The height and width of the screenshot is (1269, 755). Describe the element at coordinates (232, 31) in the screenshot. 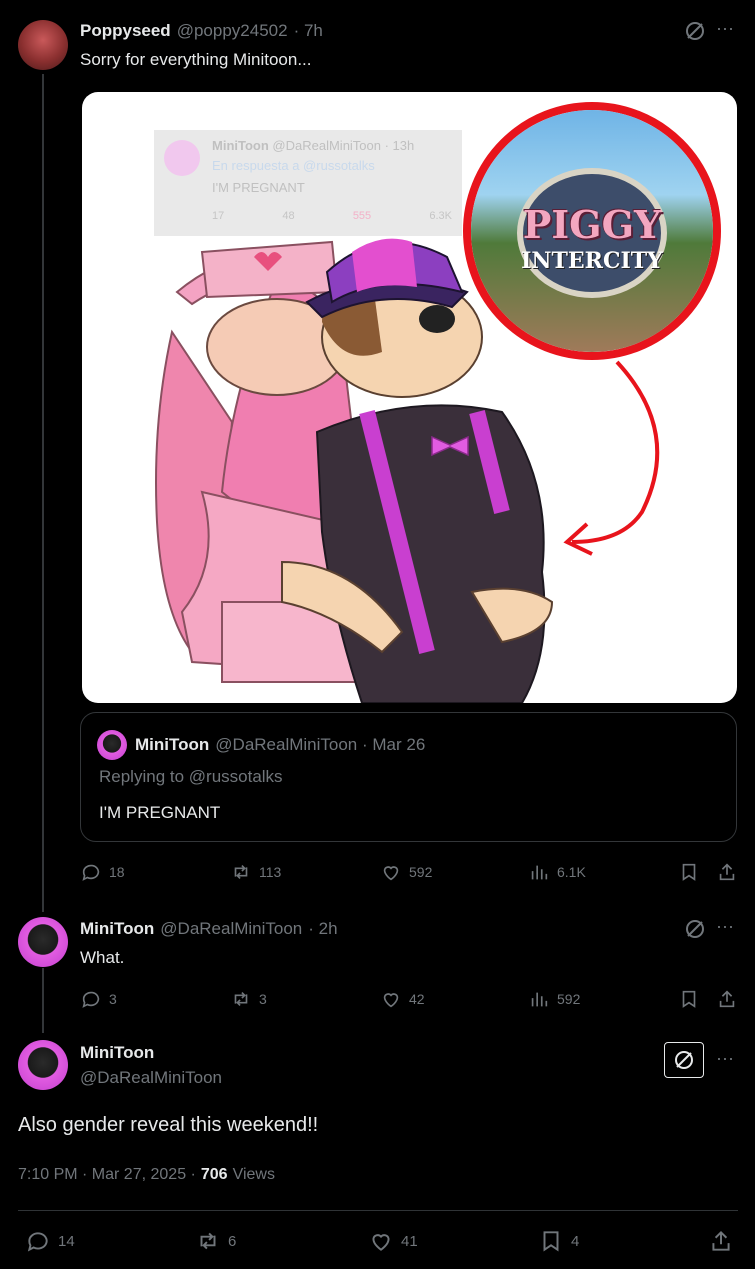

I see `author-handle: @poppy24502` at that location.